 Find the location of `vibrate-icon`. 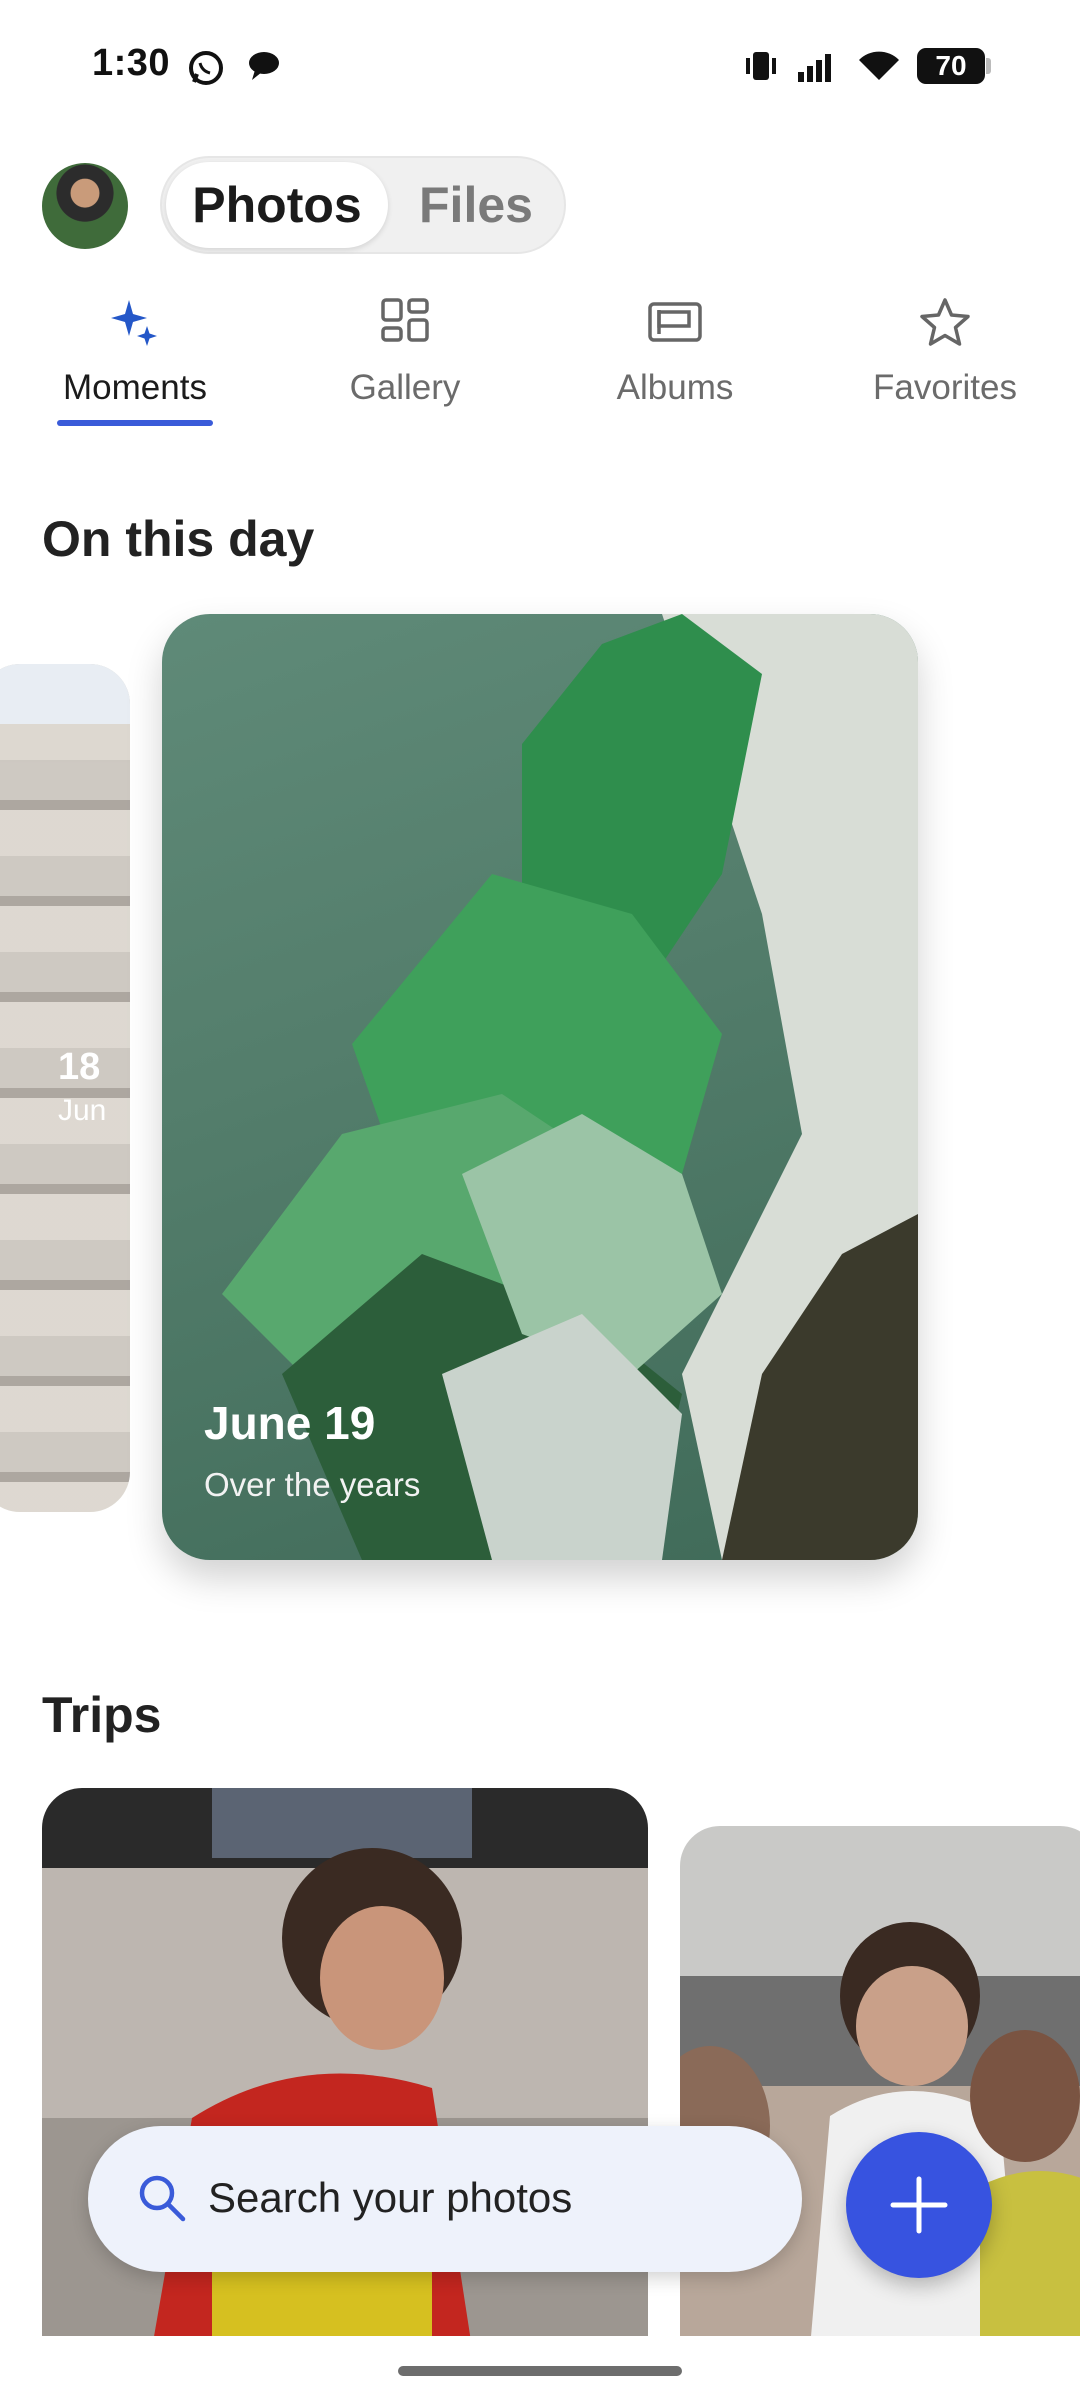

vibrate-icon is located at coordinates (761, 66).